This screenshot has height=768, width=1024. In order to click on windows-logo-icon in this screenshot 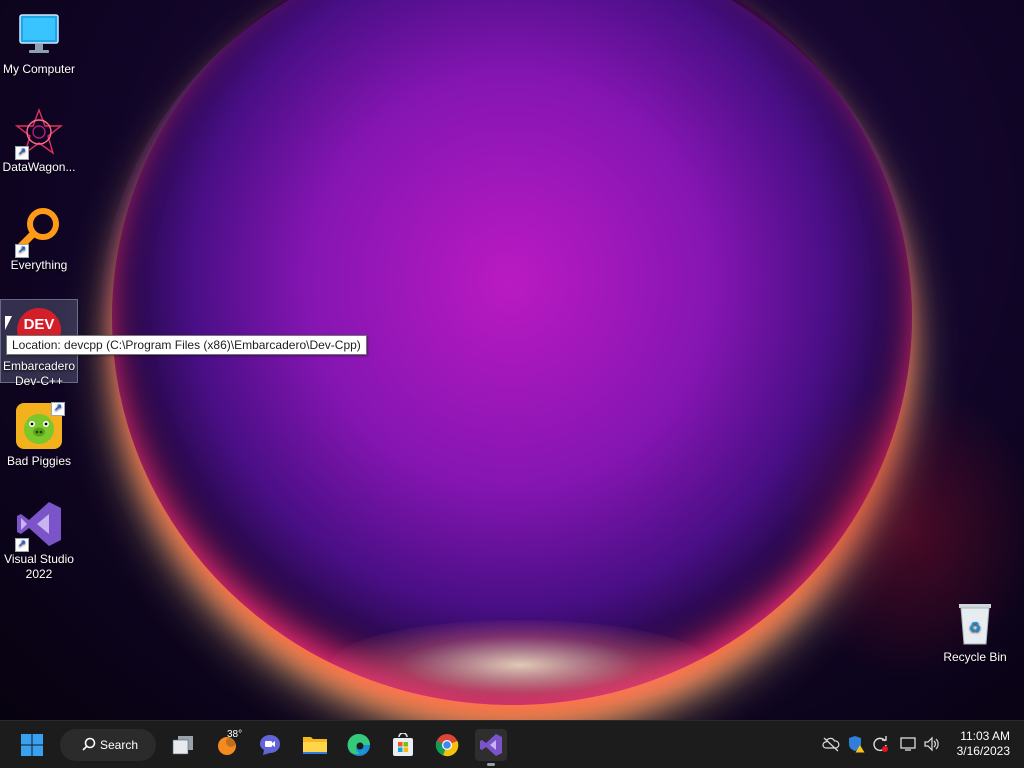, I will do `click(32, 745)`.